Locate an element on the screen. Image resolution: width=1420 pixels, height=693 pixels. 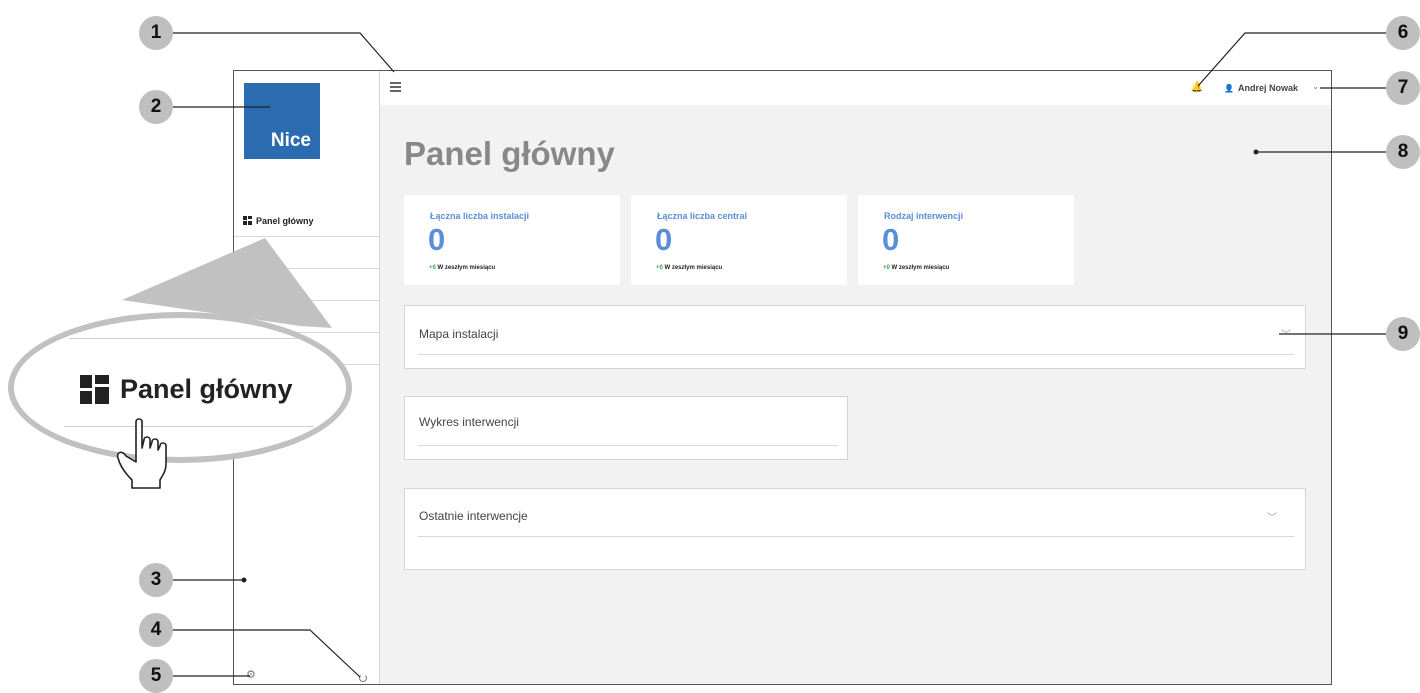
zoom-label-text: Panel główny is located at coordinates (206, 389).